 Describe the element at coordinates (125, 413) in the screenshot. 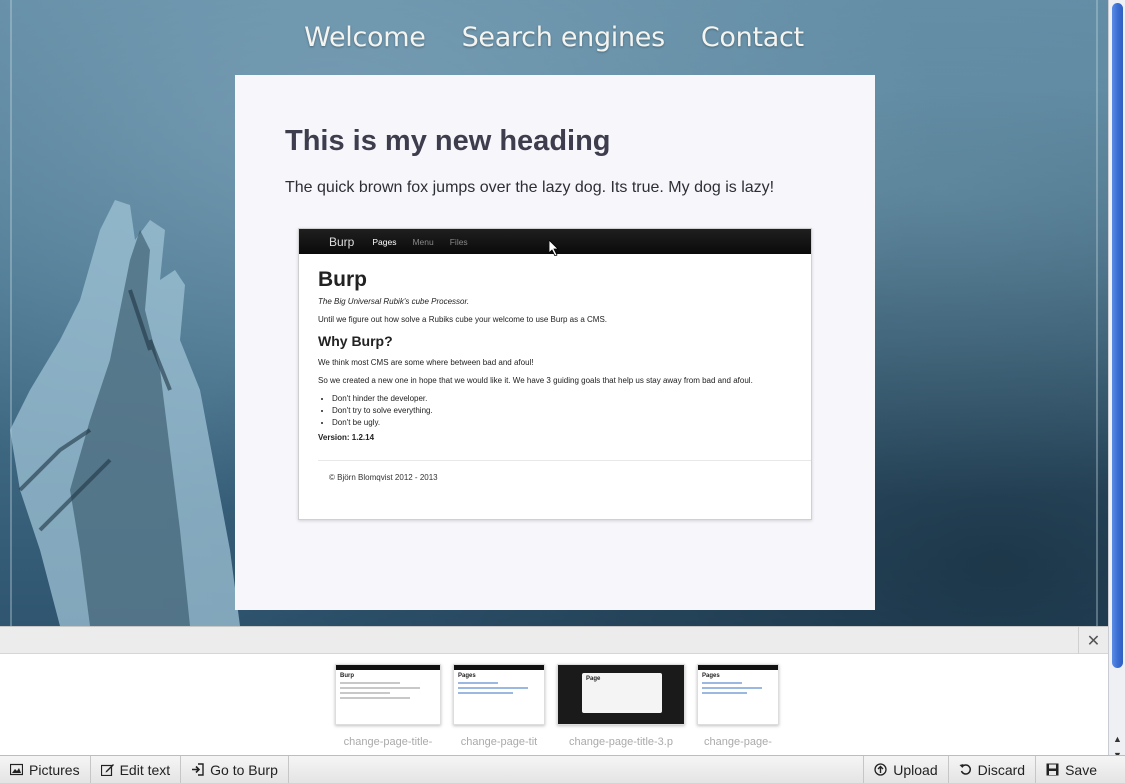

I see `praying-hands-illustration` at that location.